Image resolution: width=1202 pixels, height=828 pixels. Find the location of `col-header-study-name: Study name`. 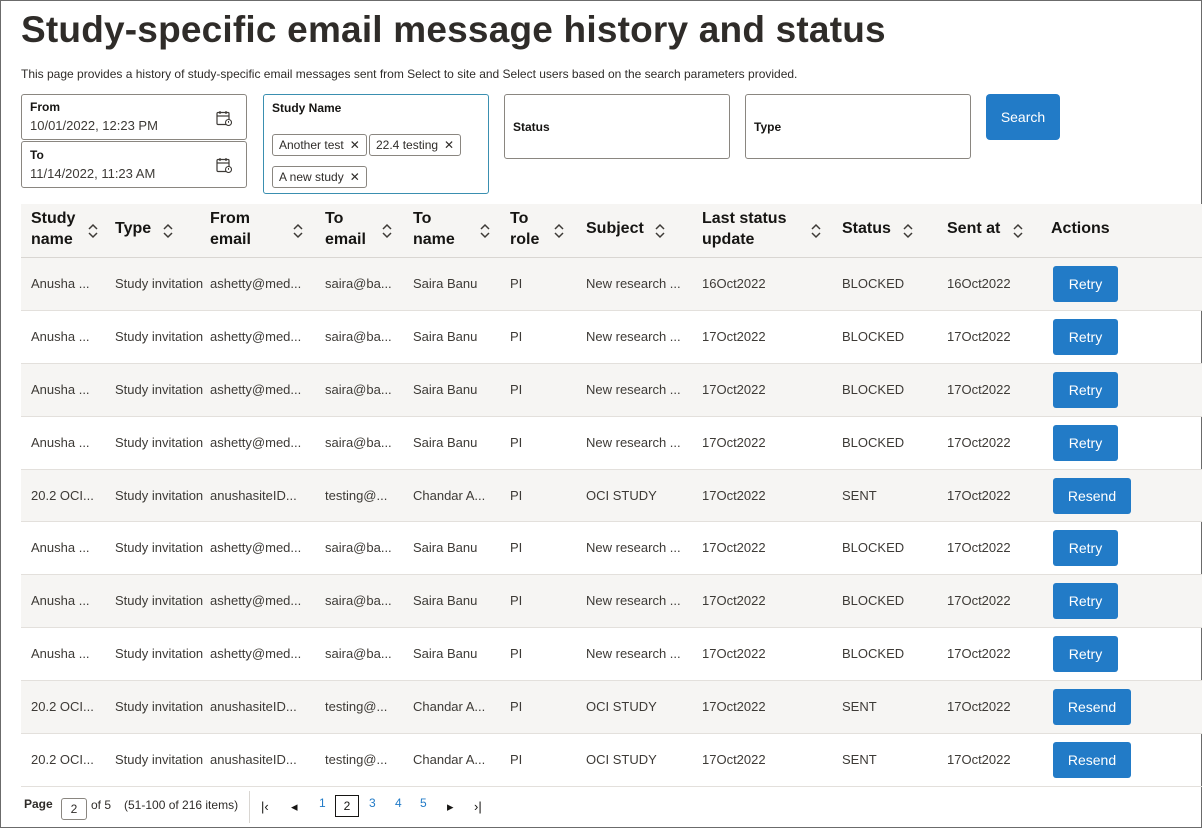

col-header-study-name: Study name is located at coordinates (53, 229).